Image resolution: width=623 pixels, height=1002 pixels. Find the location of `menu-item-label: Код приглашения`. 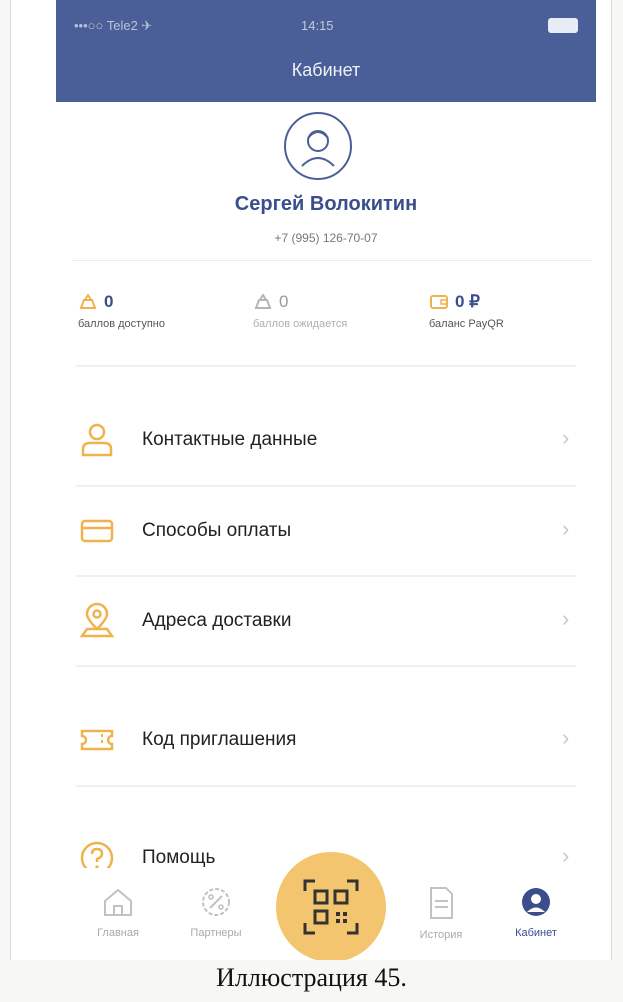

menu-item-label: Код приглашения is located at coordinates (219, 739).